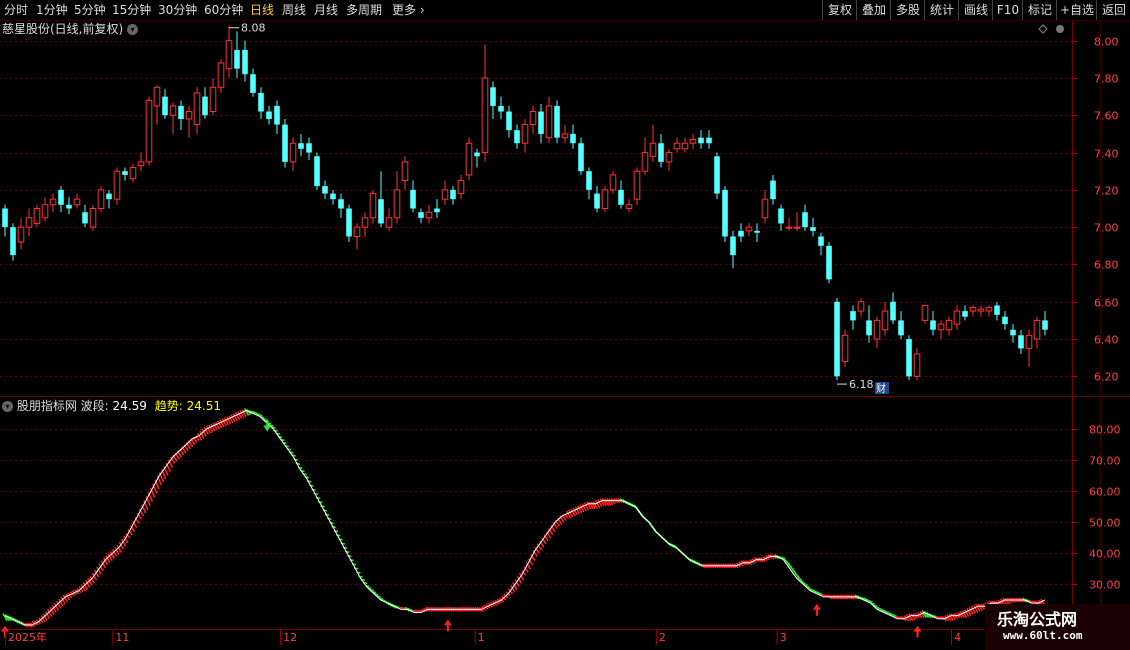 The width and height of the screenshot is (1130, 650). What do you see at coordinates (131, 10) in the screenshot?
I see `period-tab-3: 15分钟` at bounding box center [131, 10].